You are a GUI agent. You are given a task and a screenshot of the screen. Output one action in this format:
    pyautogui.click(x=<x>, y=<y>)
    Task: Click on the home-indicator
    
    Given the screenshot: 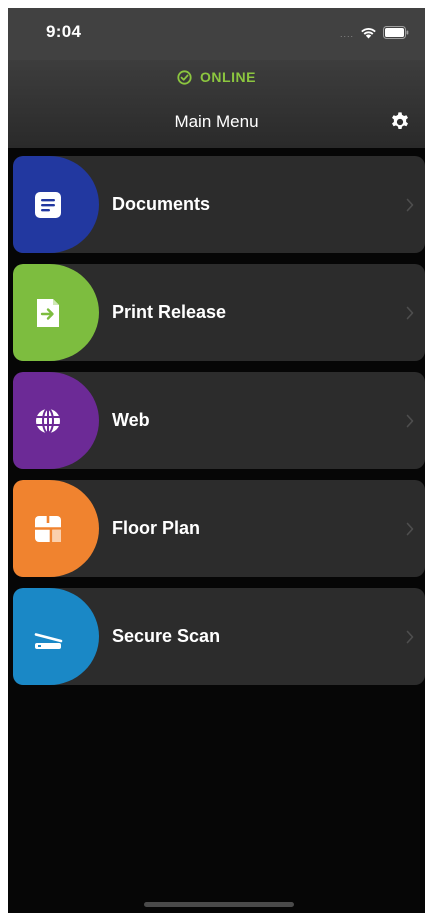 What is the action you would take?
    pyautogui.click(x=219, y=904)
    